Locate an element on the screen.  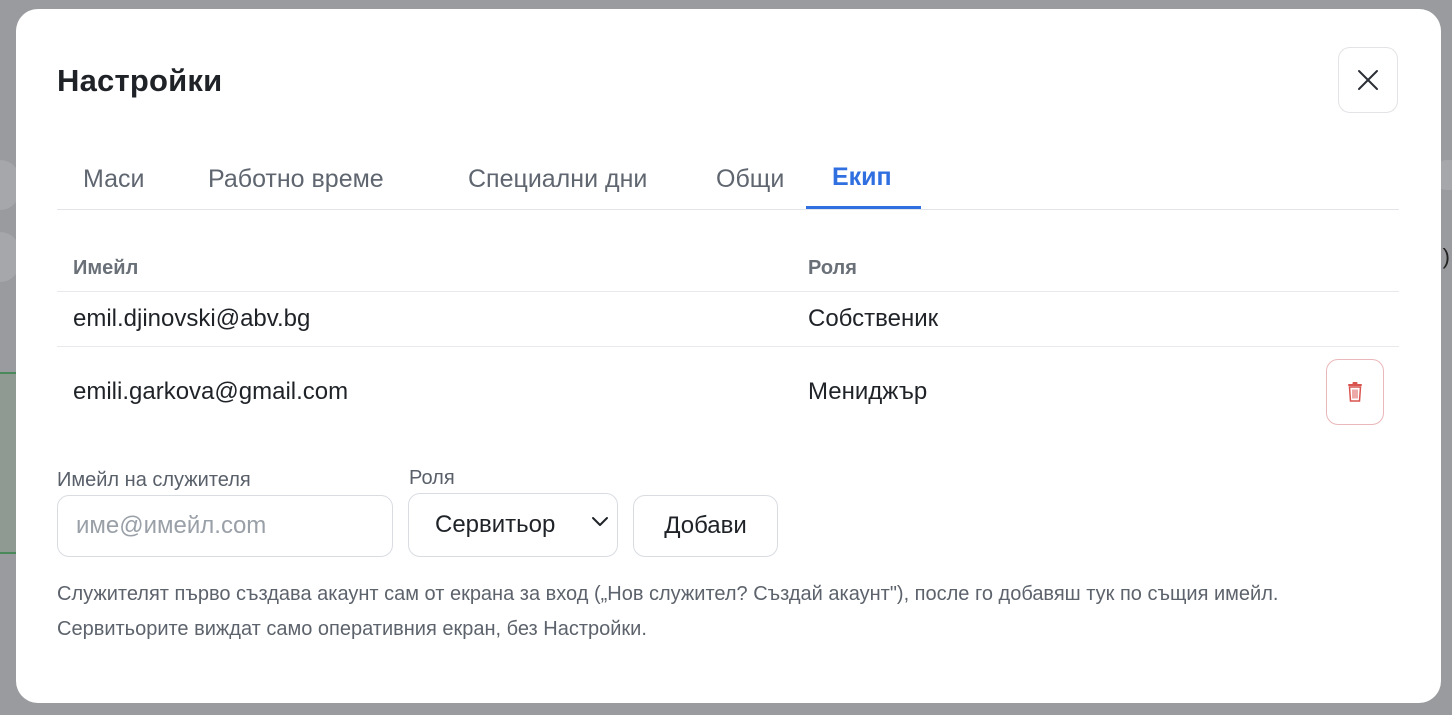
member-email: emil.djinovski@abv.bg is located at coordinates (192, 318).